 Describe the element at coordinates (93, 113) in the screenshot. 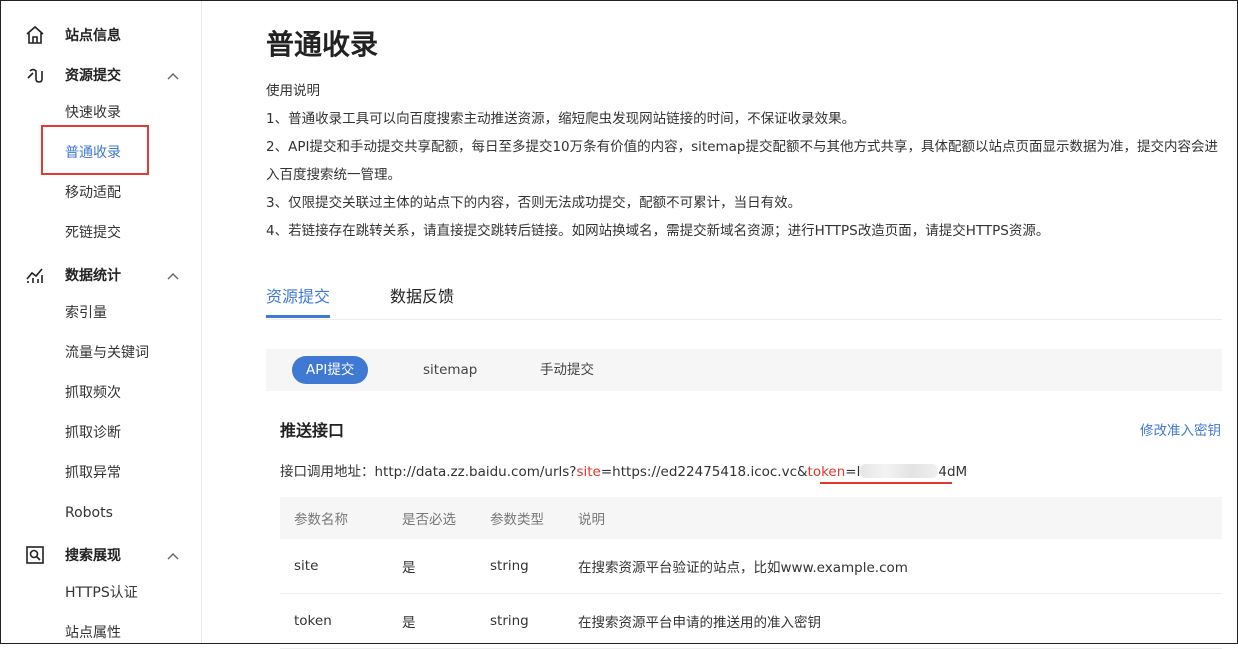

I see `sidebar-item-quick-index: 快速收录` at that location.